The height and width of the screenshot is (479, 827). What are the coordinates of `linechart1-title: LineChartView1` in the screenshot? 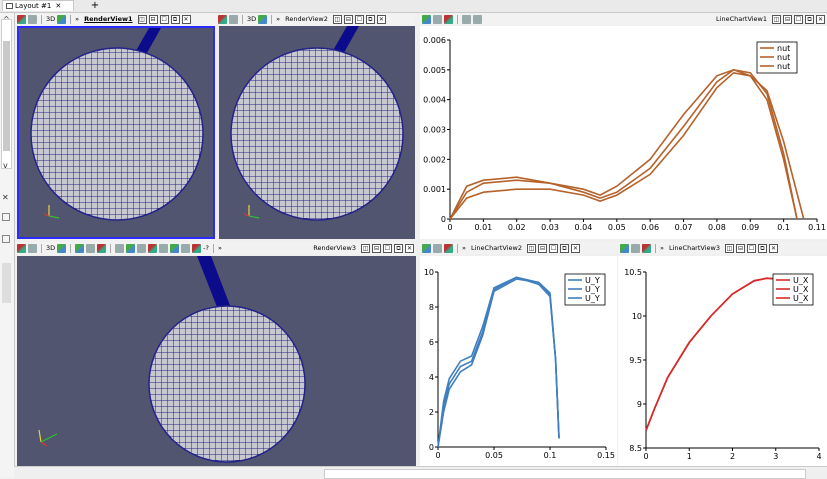 It's located at (741, 19).